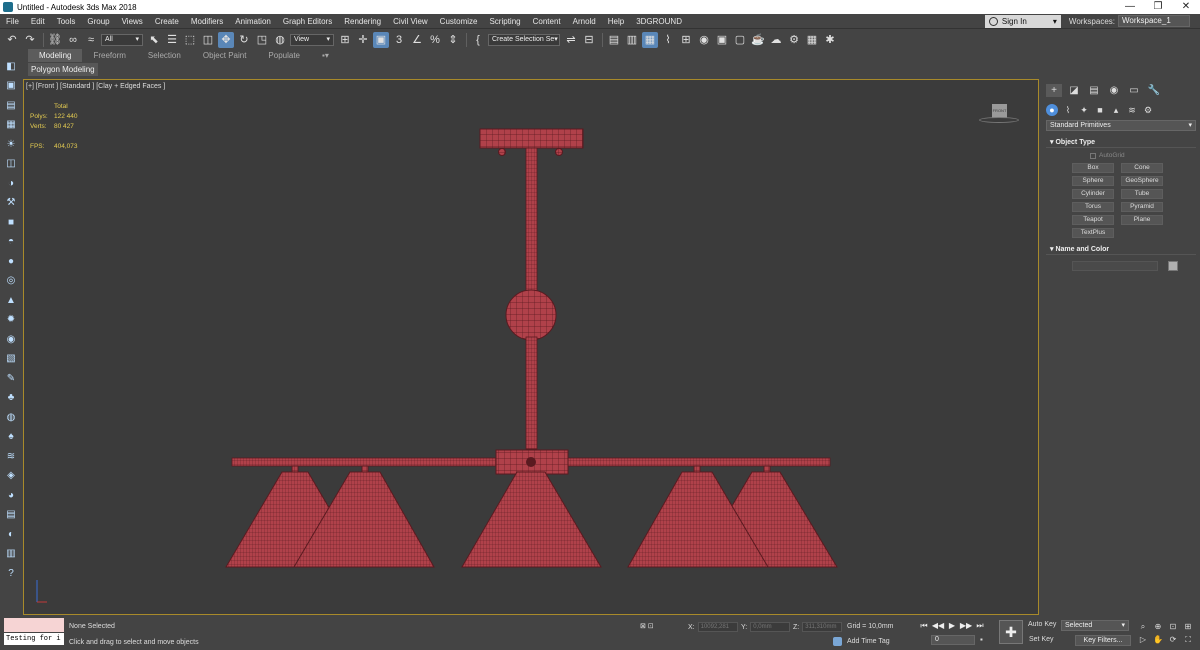  Describe the element at coordinates (1011, 632) in the screenshot. I see `key-mode-button: ✚` at that location.